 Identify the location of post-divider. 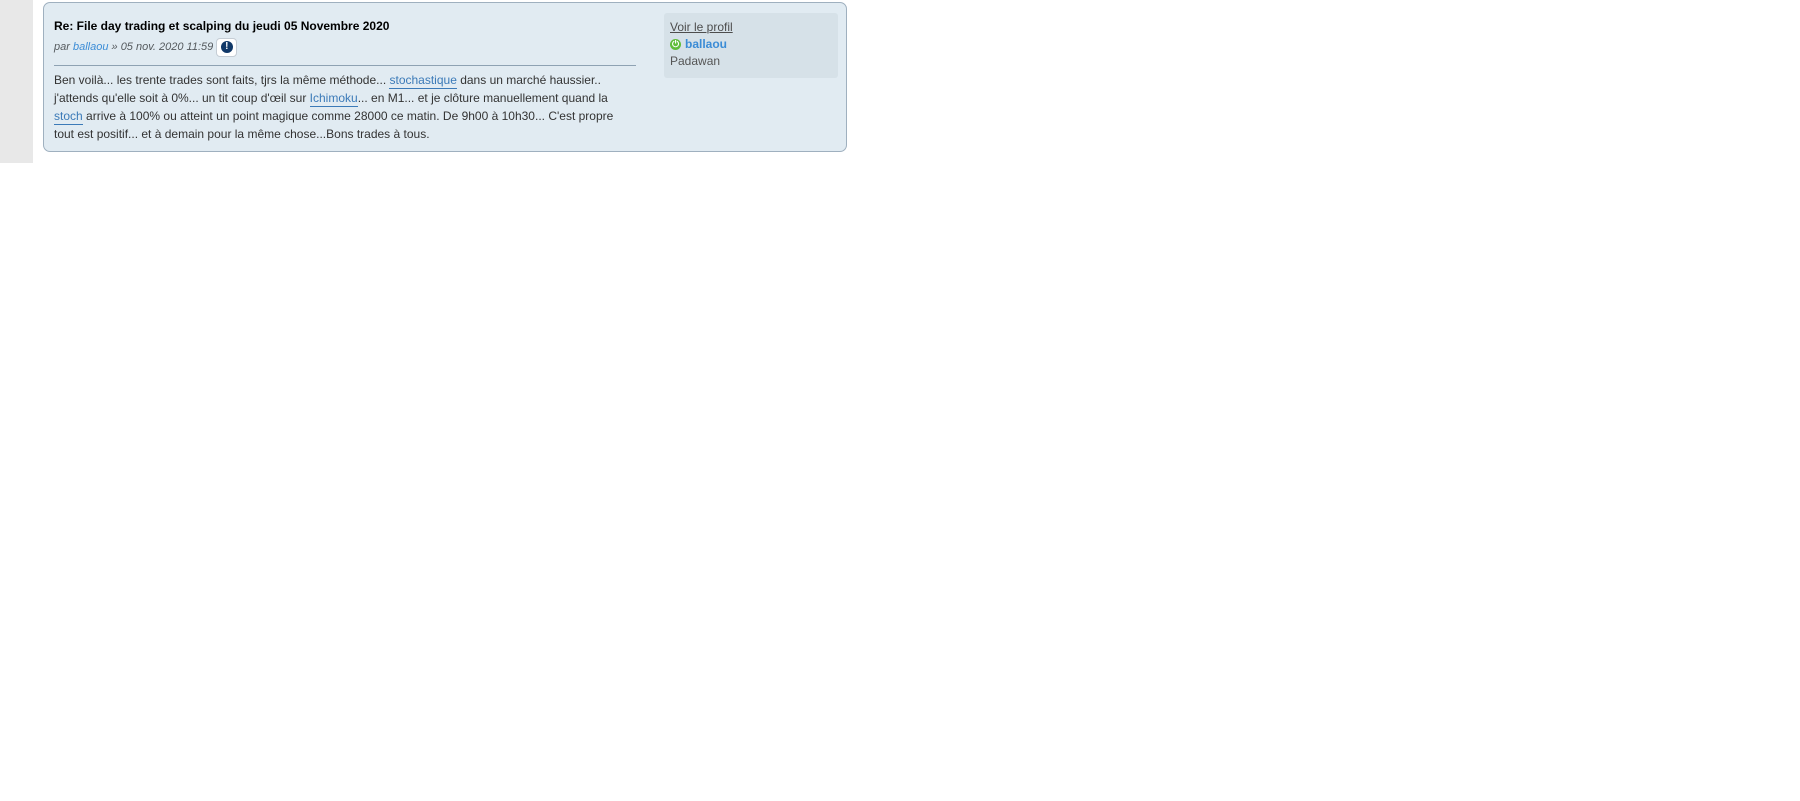
(345, 65).